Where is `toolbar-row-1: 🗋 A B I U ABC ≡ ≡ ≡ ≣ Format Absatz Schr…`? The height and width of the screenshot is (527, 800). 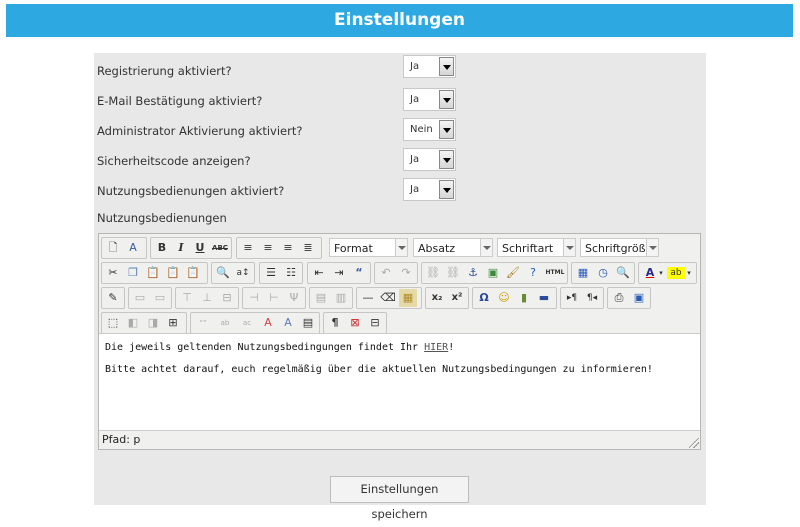 toolbar-row-1: 🗋 A B I U ABC ≡ ≡ ≡ ≣ Format Absatz Schr… is located at coordinates (381, 248).